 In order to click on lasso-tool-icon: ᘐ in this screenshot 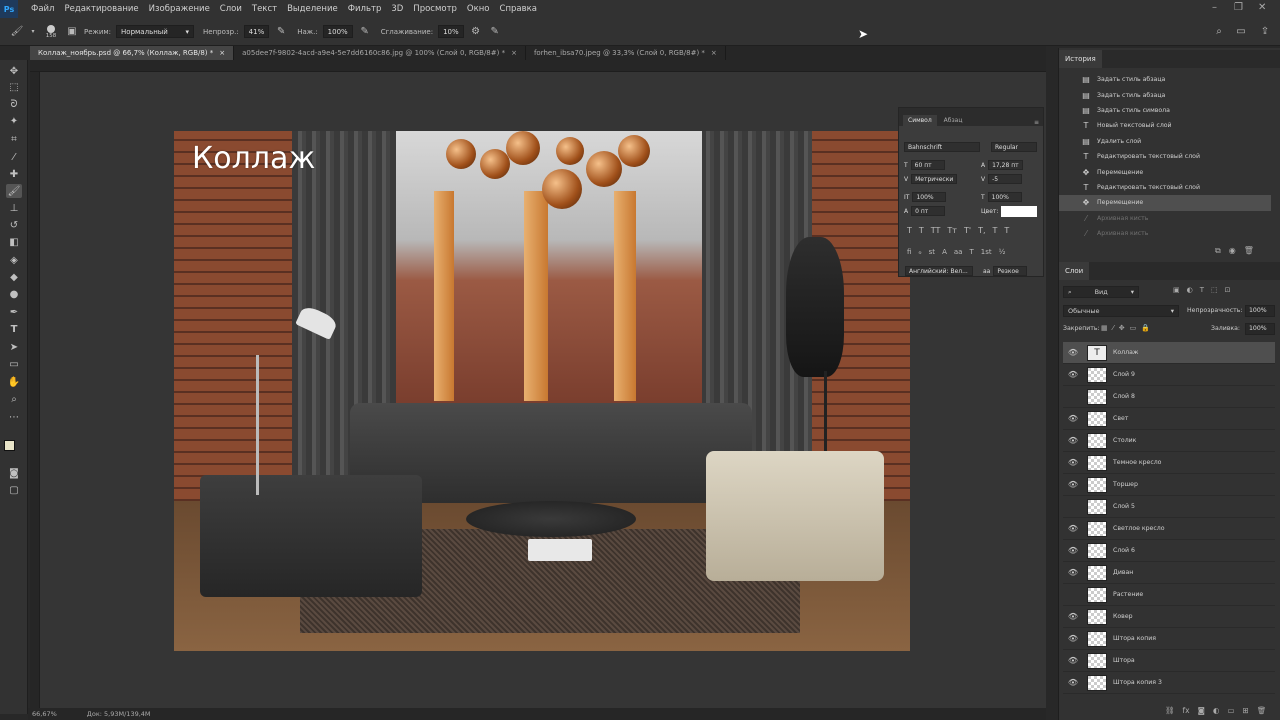, I will do `click(14, 104)`.